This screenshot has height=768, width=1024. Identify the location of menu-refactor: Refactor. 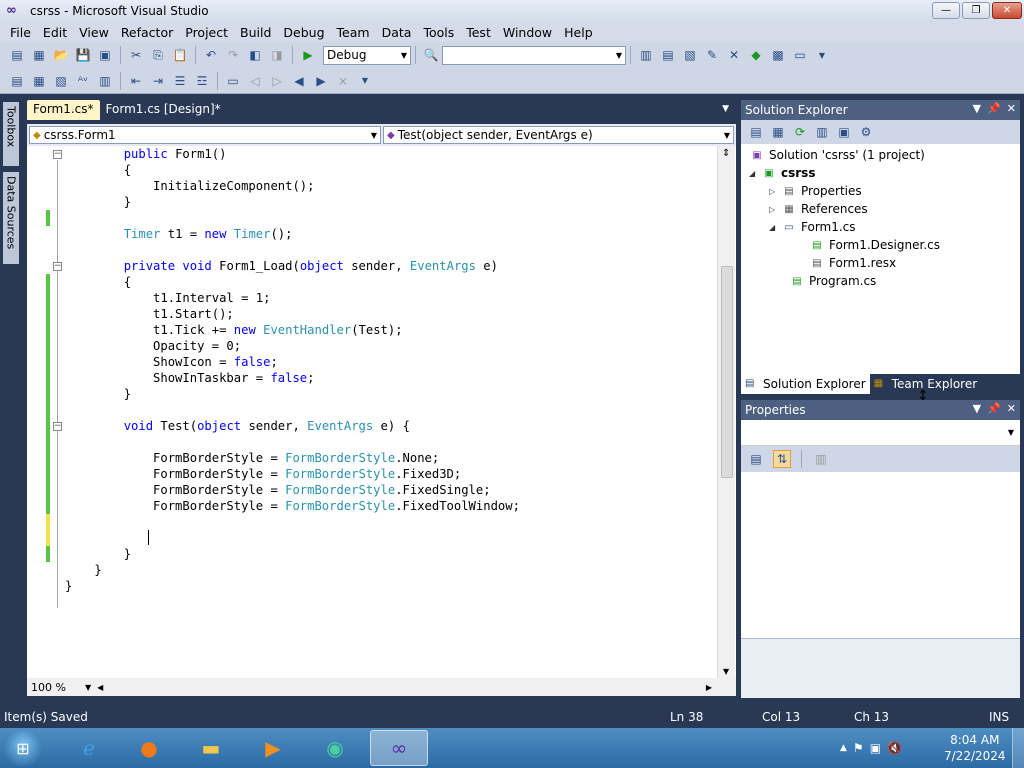
(147, 32).